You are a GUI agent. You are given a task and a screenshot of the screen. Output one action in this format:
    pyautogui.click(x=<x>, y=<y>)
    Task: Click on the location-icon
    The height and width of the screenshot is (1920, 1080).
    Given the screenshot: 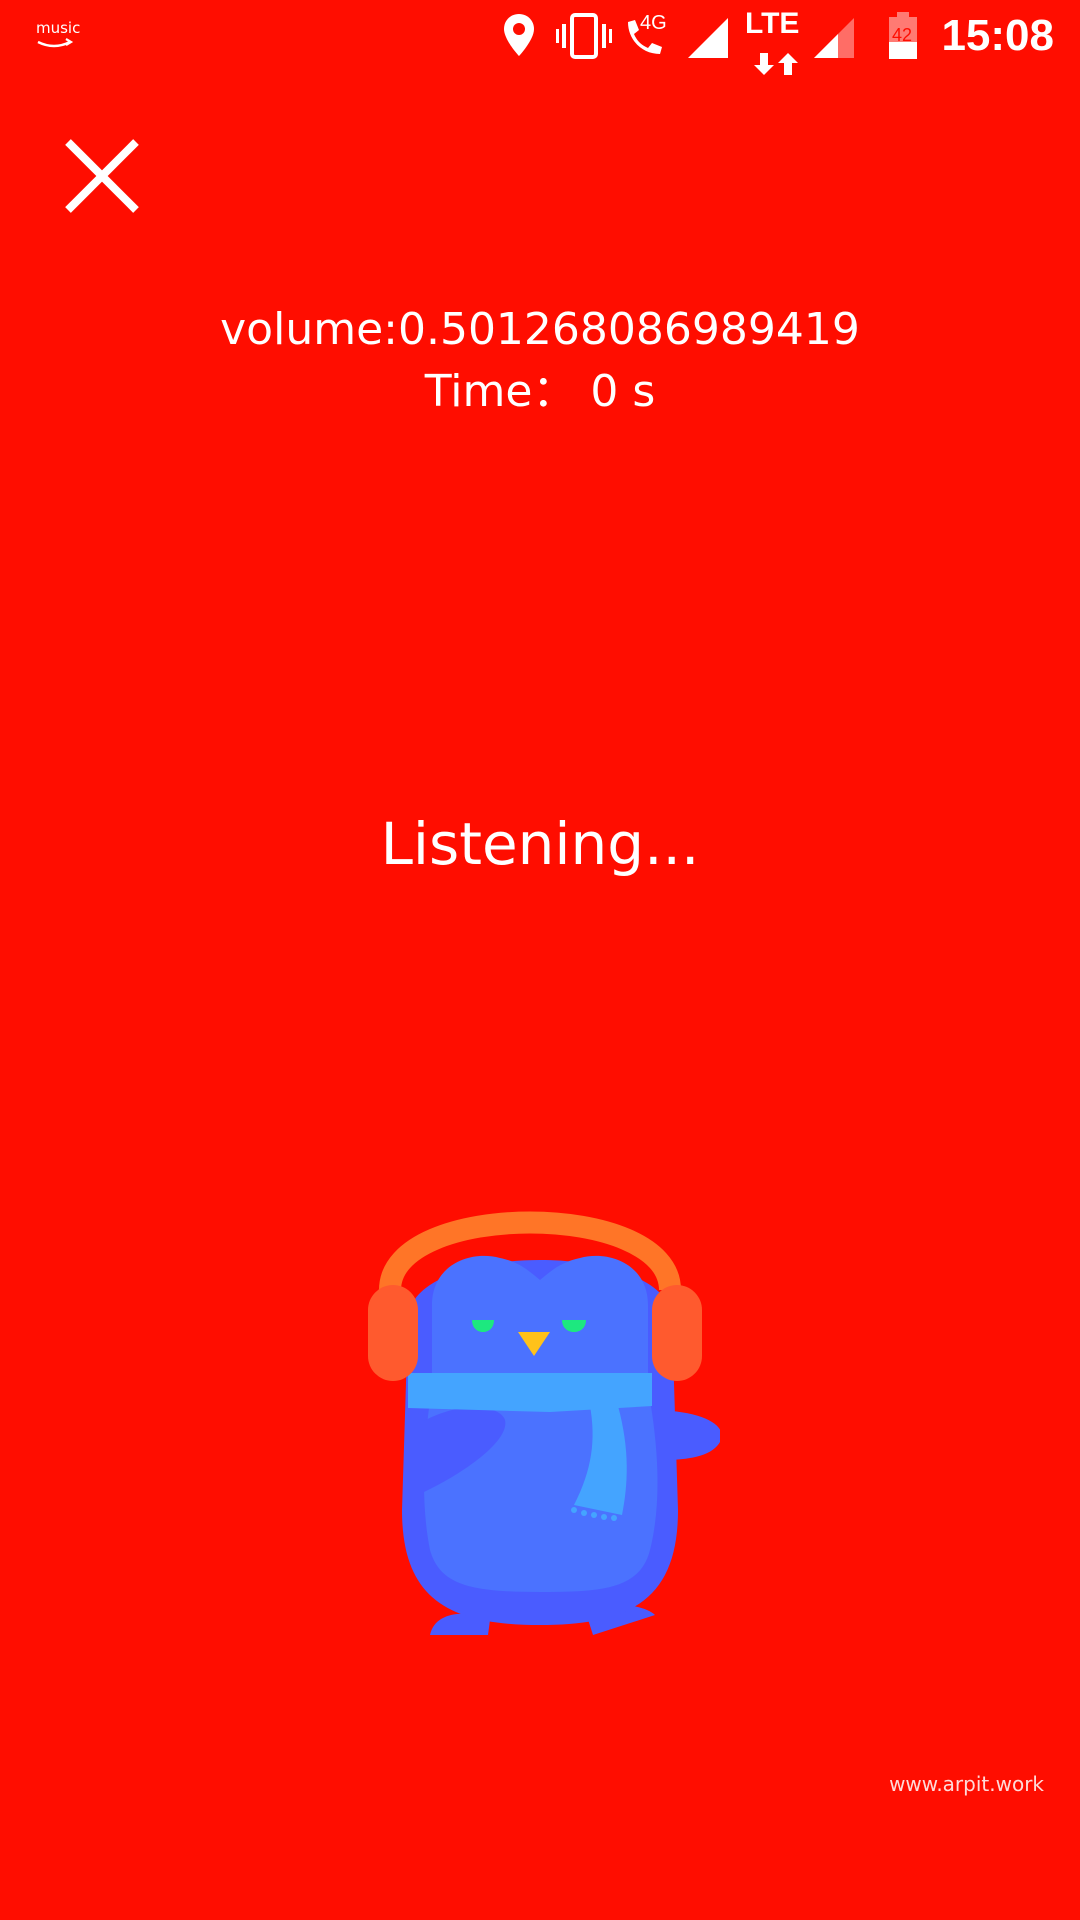 What is the action you would take?
    pyautogui.click(x=519, y=35)
    